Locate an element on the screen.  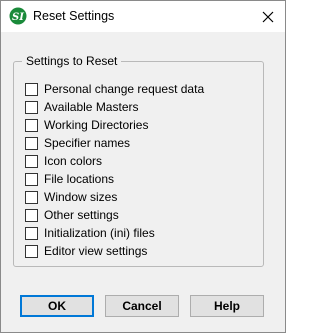
si-app-icon: SI is located at coordinates (18, 16).